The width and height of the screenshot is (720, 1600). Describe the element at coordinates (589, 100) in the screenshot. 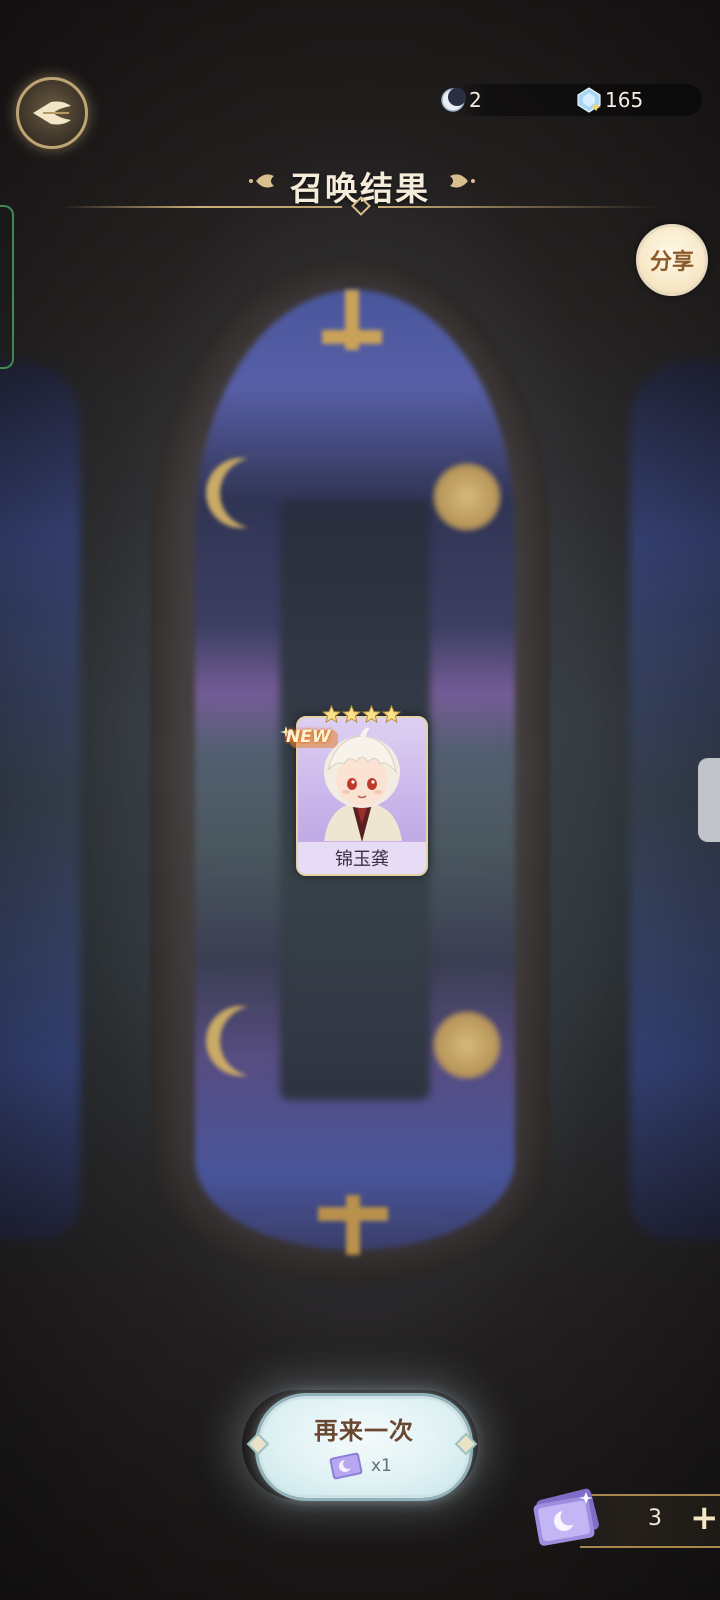

I see `crystal-gem-icon` at that location.